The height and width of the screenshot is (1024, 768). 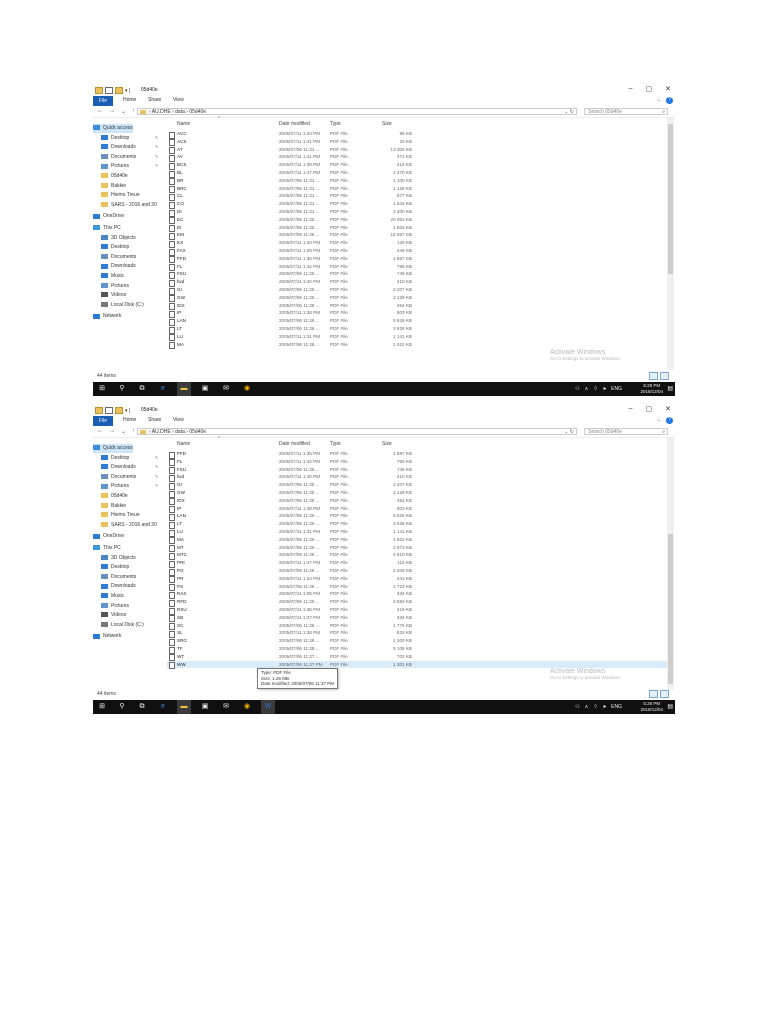 I want to click on table-row: SL 2005/07/11 1:38 PM PDF File 832 KB, so click(x=417, y=633).